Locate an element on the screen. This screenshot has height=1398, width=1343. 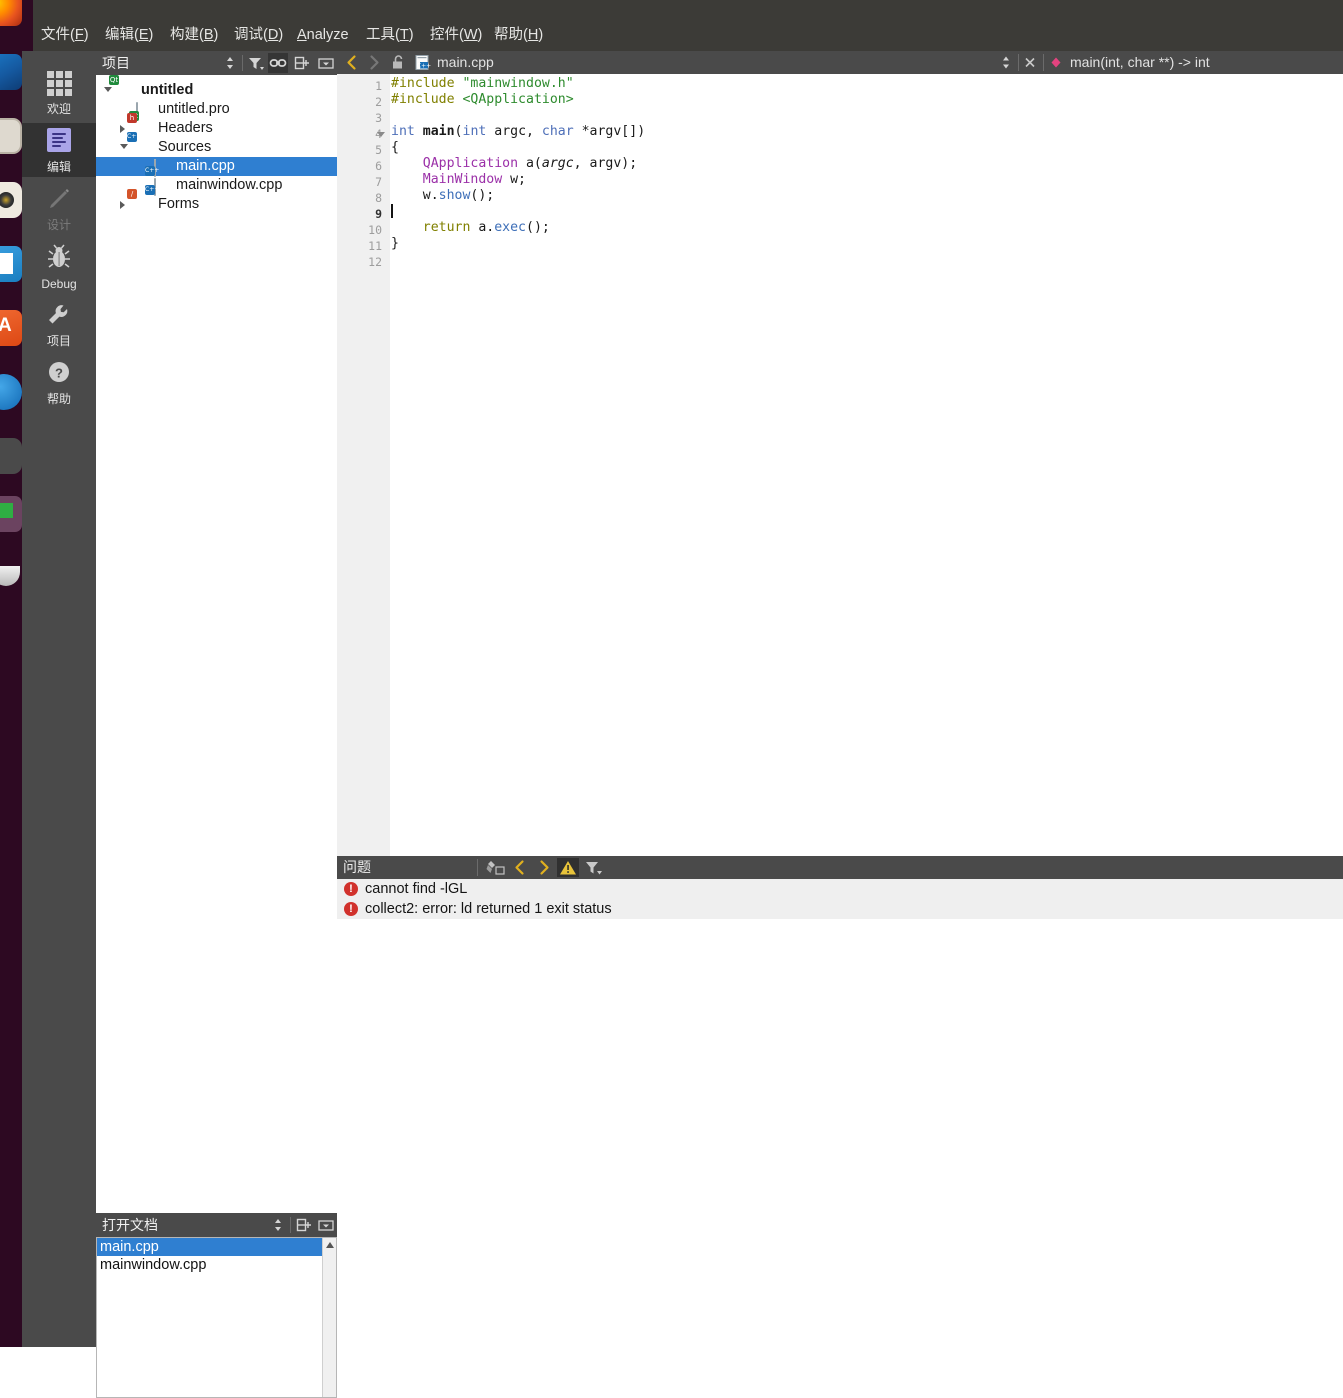
cpp-file-icon: C++ is located at coordinates (422, 62).